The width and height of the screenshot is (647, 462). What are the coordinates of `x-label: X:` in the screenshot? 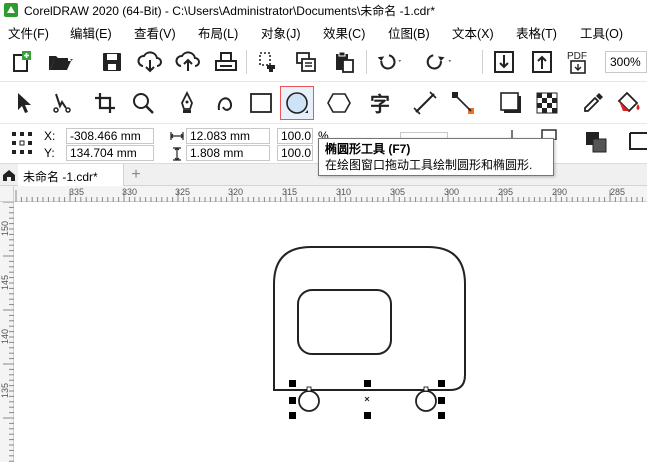 It's located at (50, 136).